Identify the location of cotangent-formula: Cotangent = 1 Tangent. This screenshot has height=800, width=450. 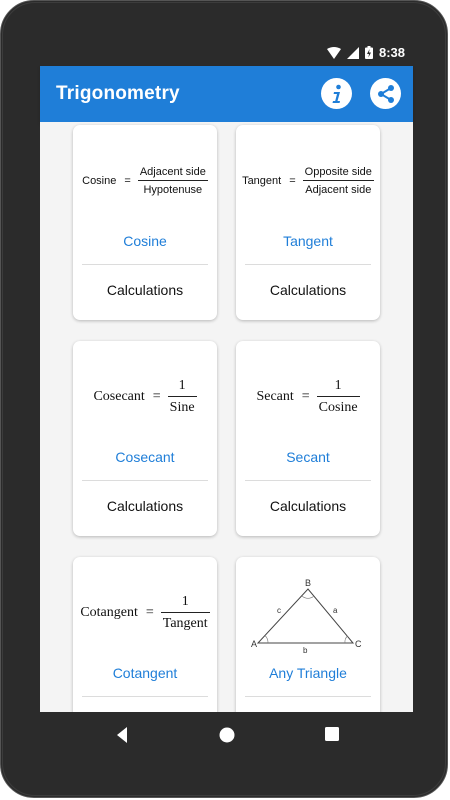
(145, 613).